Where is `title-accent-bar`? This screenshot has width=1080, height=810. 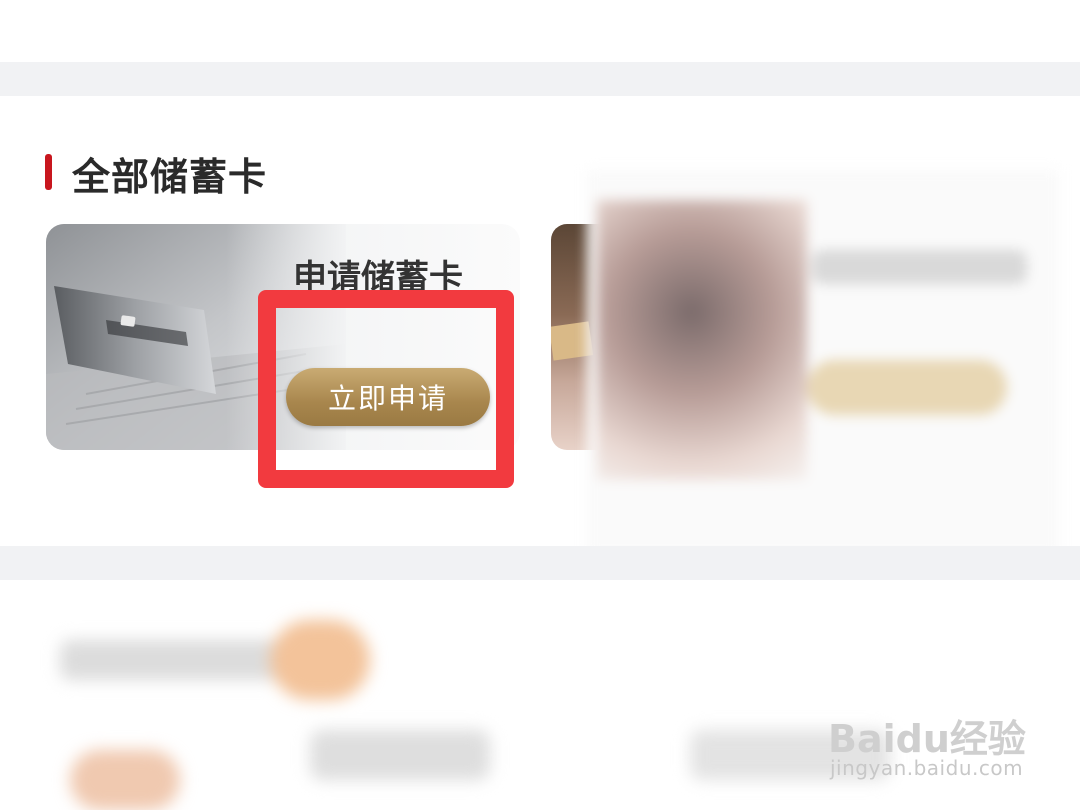 title-accent-bar is located at coordinates (48, 172).